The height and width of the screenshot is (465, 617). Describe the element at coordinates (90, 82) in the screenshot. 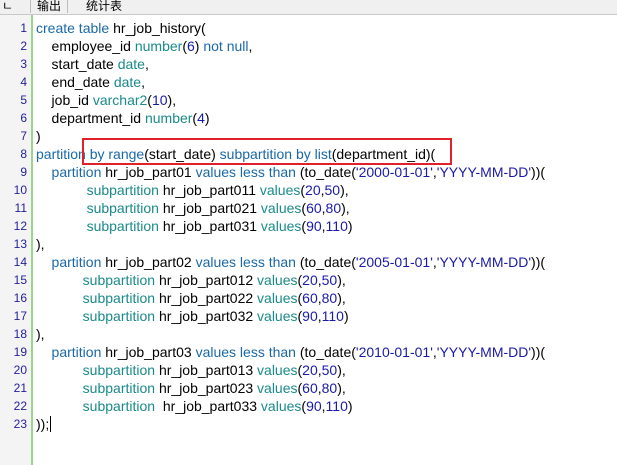

I see `code-line-4: end_date date,` at that location.